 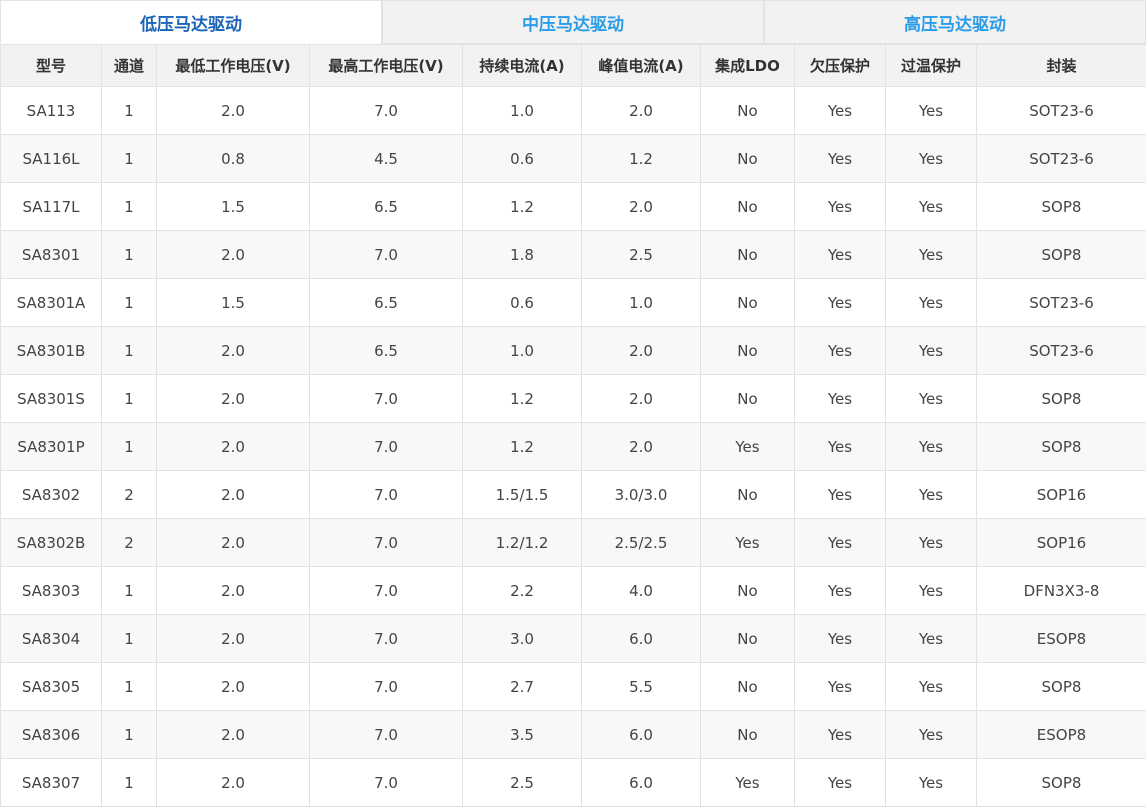 What do you see at coordinates (641, 542) in the screenshot?
I see `table-cell: 2.5/2.5` at bounding box center [641, 542].